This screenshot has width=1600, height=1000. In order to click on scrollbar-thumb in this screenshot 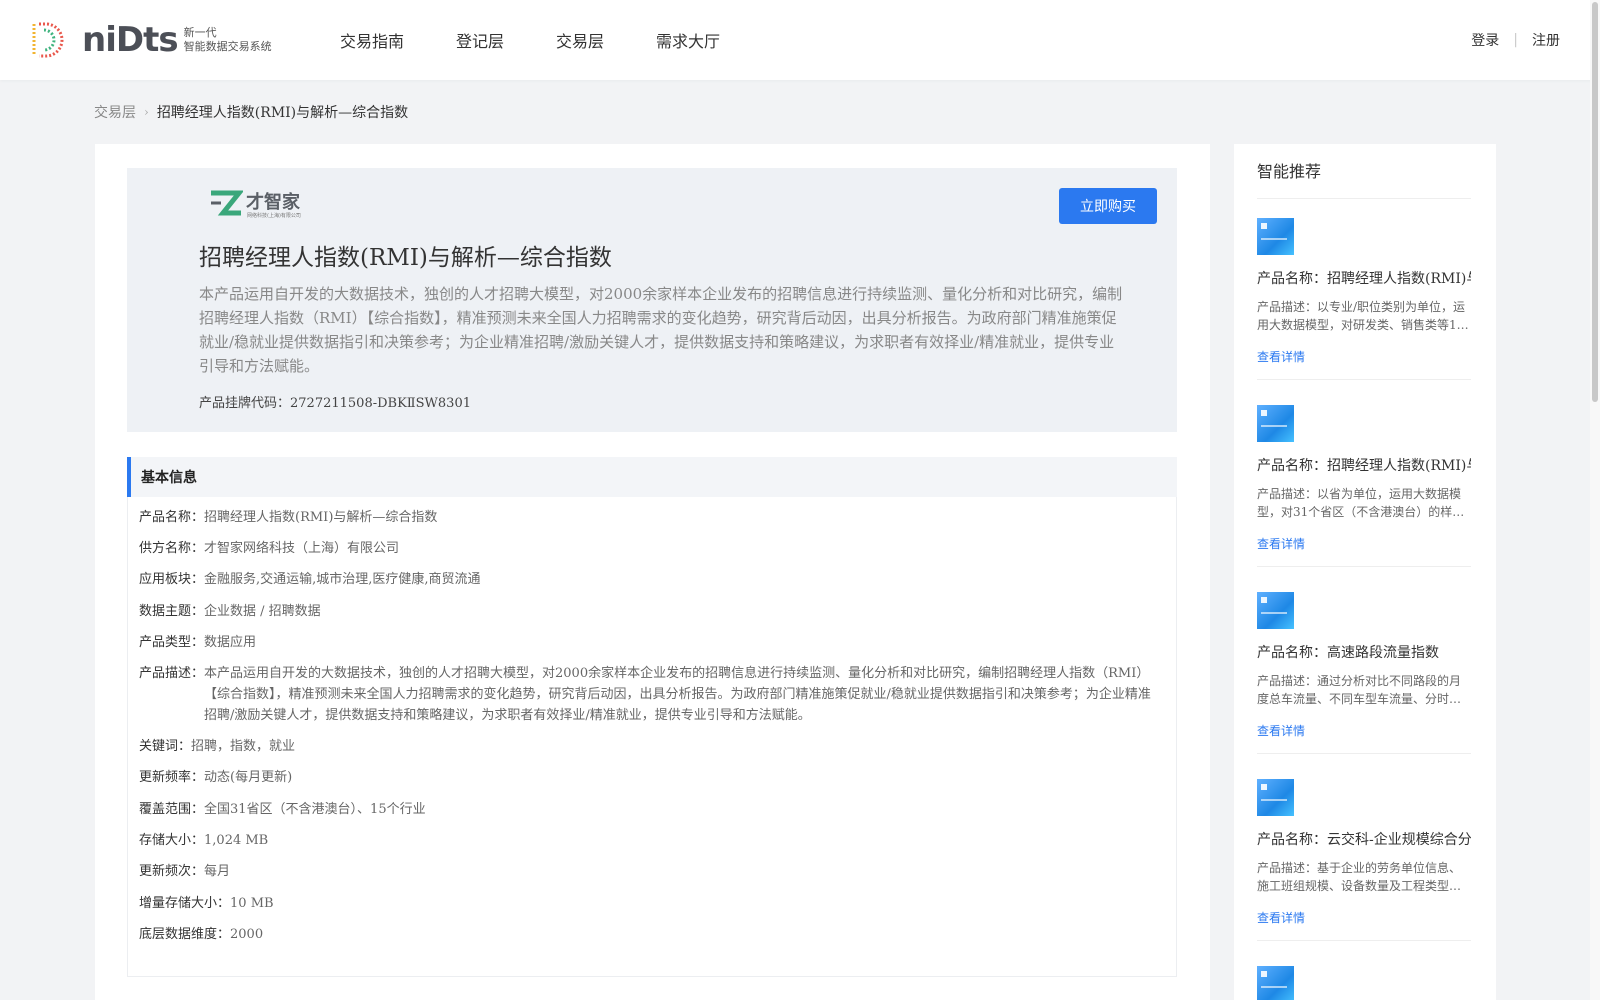, I will do `click(1595, 202)`.